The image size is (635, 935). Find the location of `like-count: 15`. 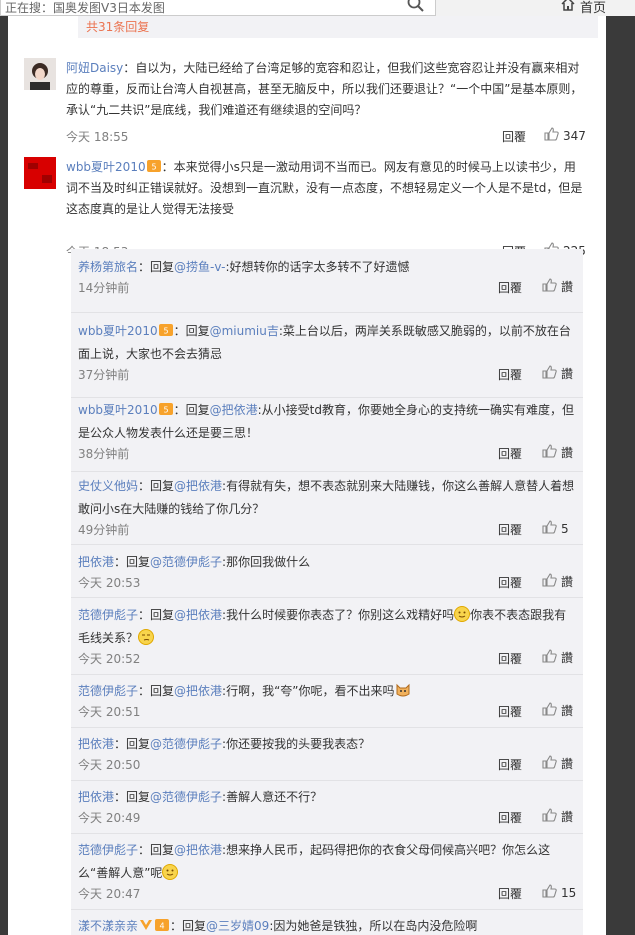

like-count: 15 is located at coordinates (569, 892).